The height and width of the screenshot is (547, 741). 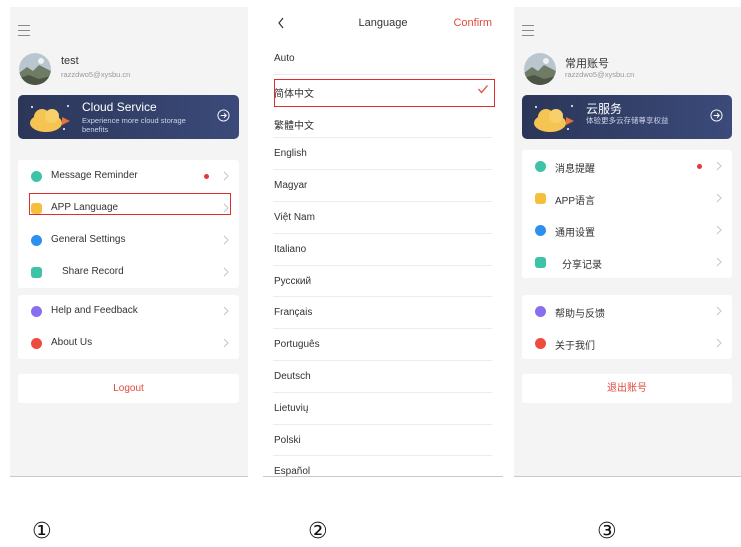 What do you see at coordinates (128, 343) in the screenshot?
I see `menu-item-about-us: About Us` at bounding box center [128, 343].